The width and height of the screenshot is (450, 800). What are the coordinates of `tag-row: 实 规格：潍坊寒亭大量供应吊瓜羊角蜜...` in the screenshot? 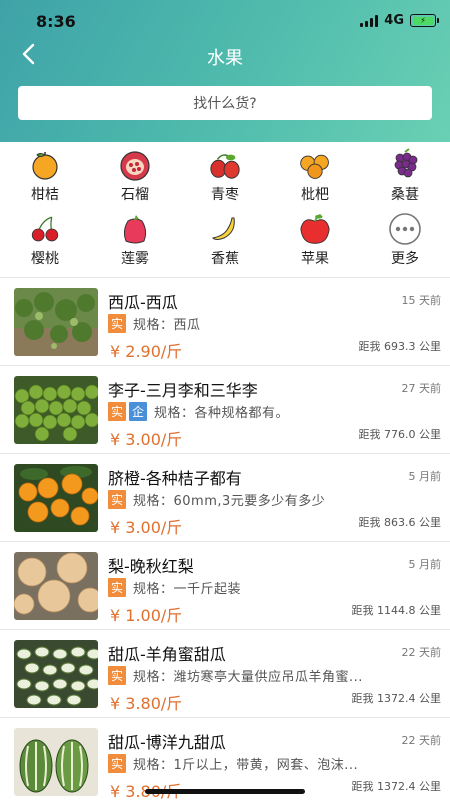 It's located at (235, 675).